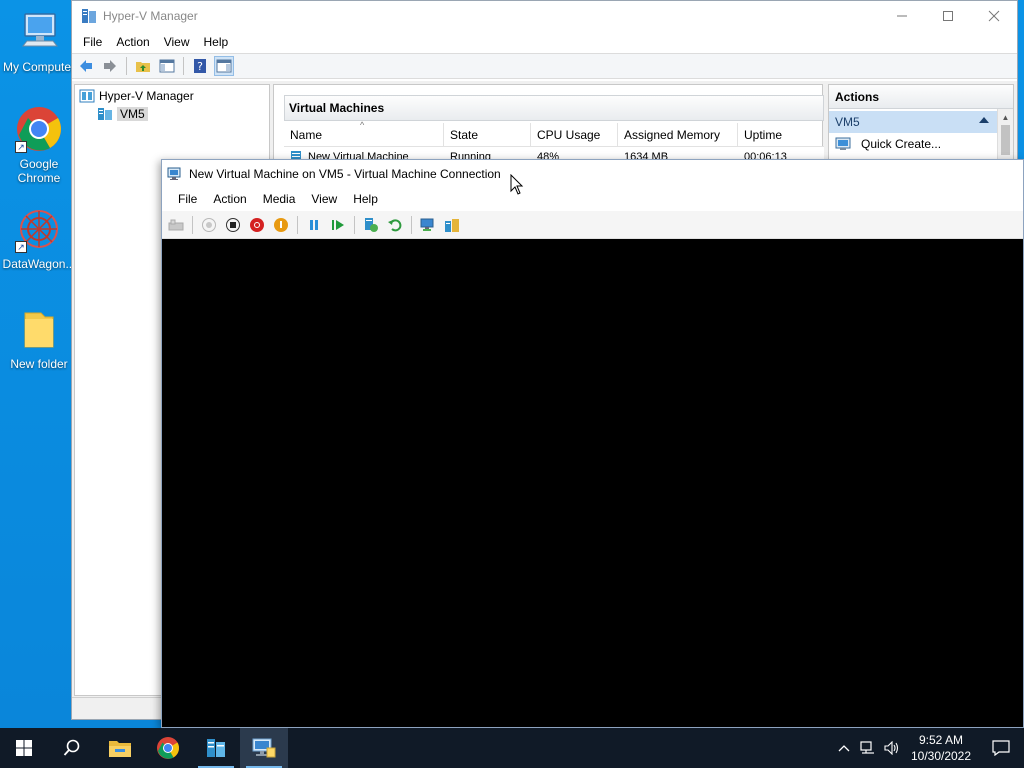 This screenshot has width=1024, height=768. I want to click on share-button, so click(452, 225).